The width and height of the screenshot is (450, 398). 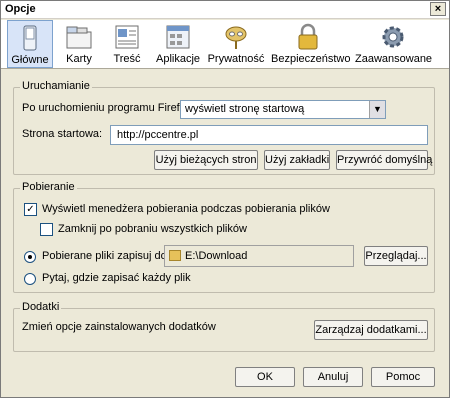 What do you see at coordinates (48, 187) in the screenshot?
I see `downloads-section-title: Pobieranie` at bounding box center [48, 187].